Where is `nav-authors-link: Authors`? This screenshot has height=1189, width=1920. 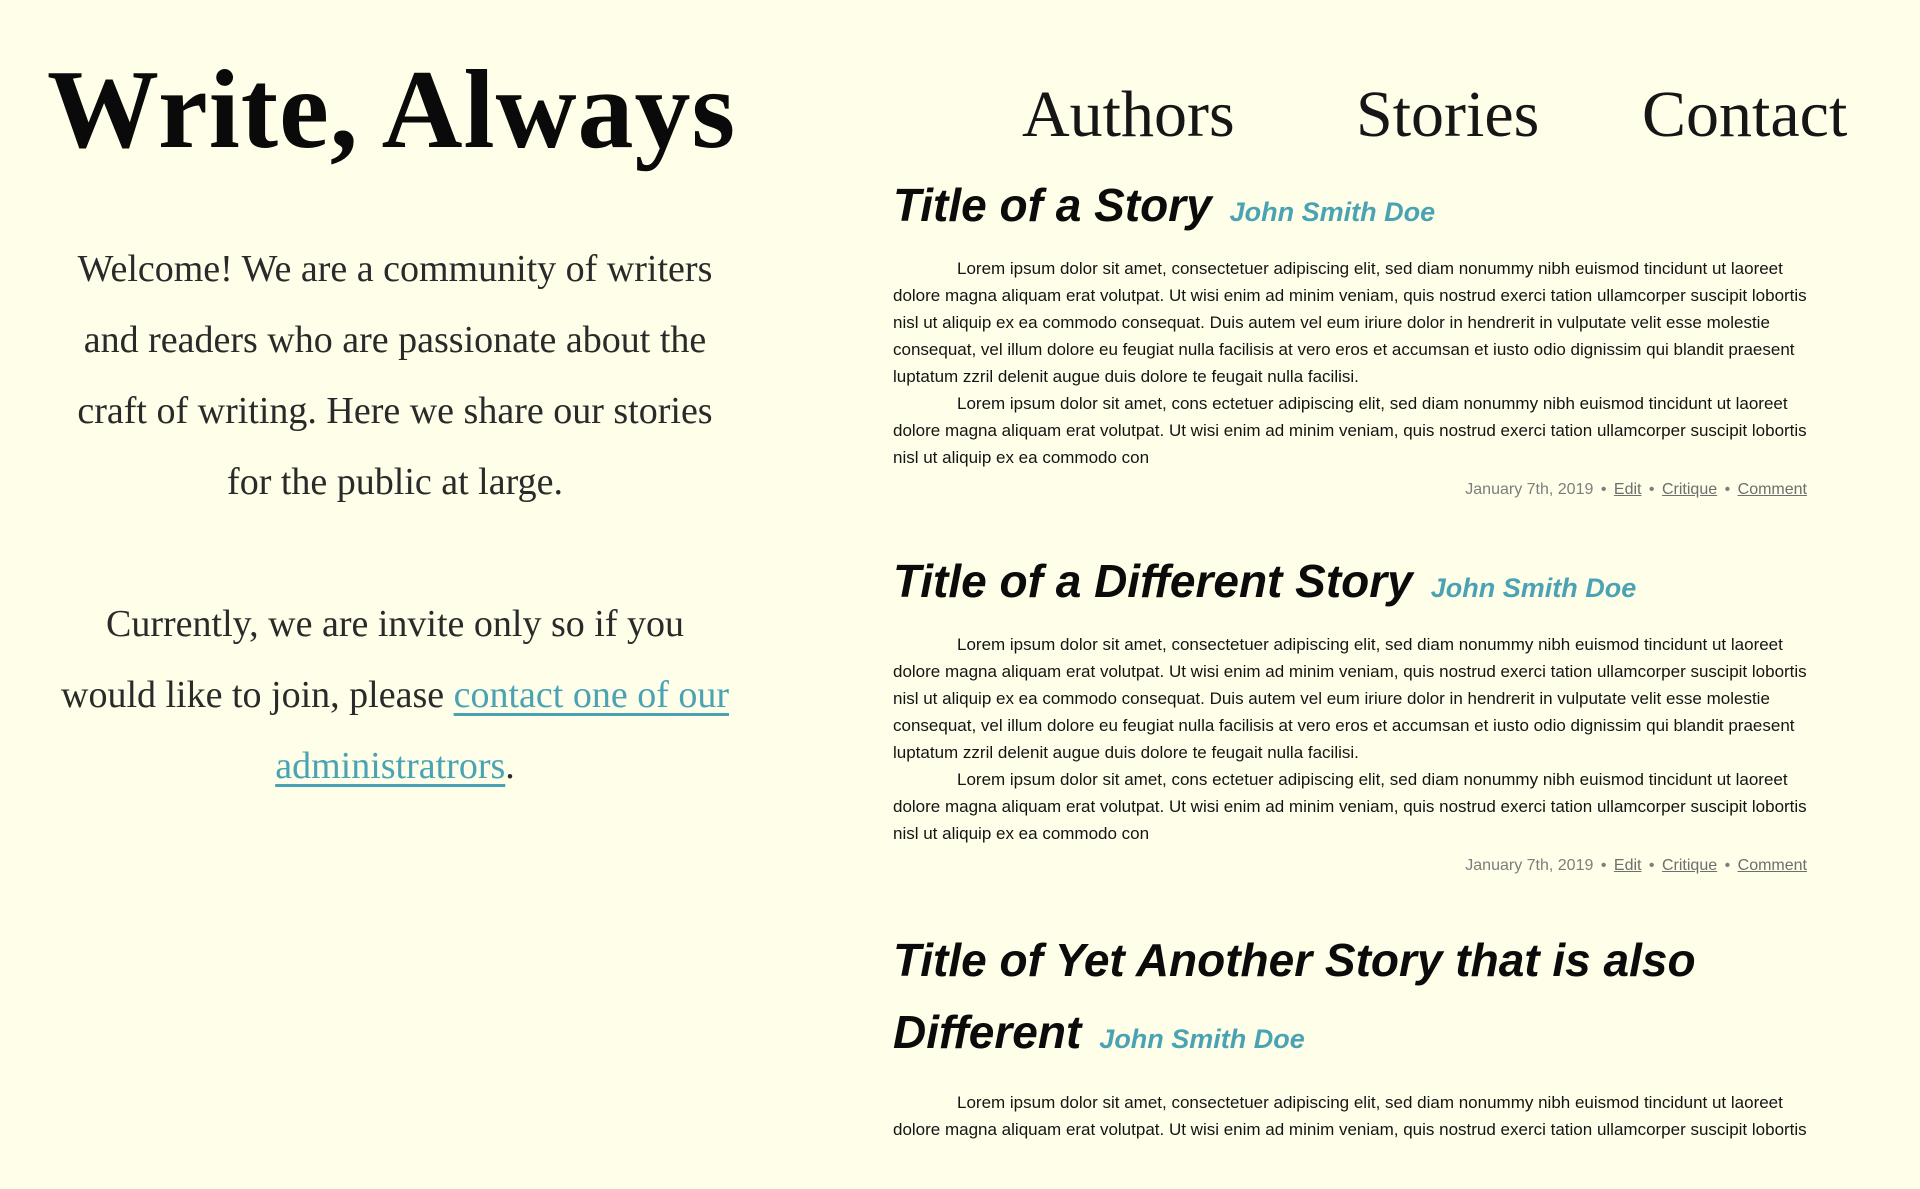 nav-authors-link: Authors is located at coordinates (1128, 115).